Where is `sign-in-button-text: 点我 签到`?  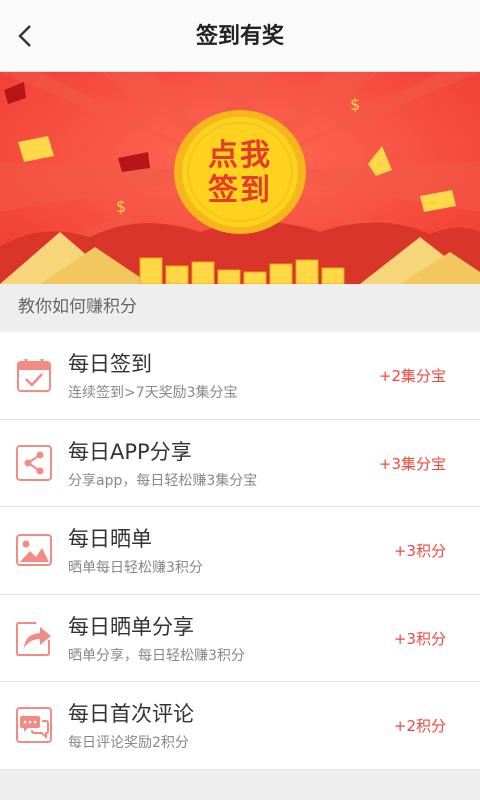 sign-in-button-text: 点我 签到 is located at coordinates (240, 173).